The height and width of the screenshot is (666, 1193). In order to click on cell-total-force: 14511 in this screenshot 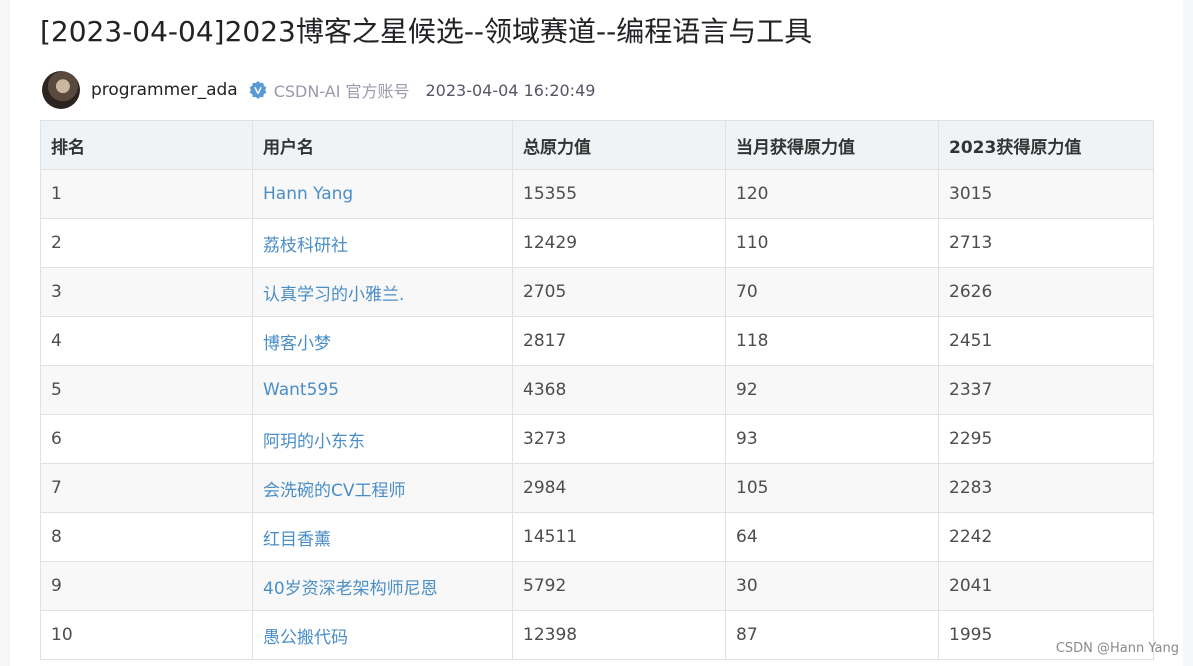, I will do `click(619, 537)`.